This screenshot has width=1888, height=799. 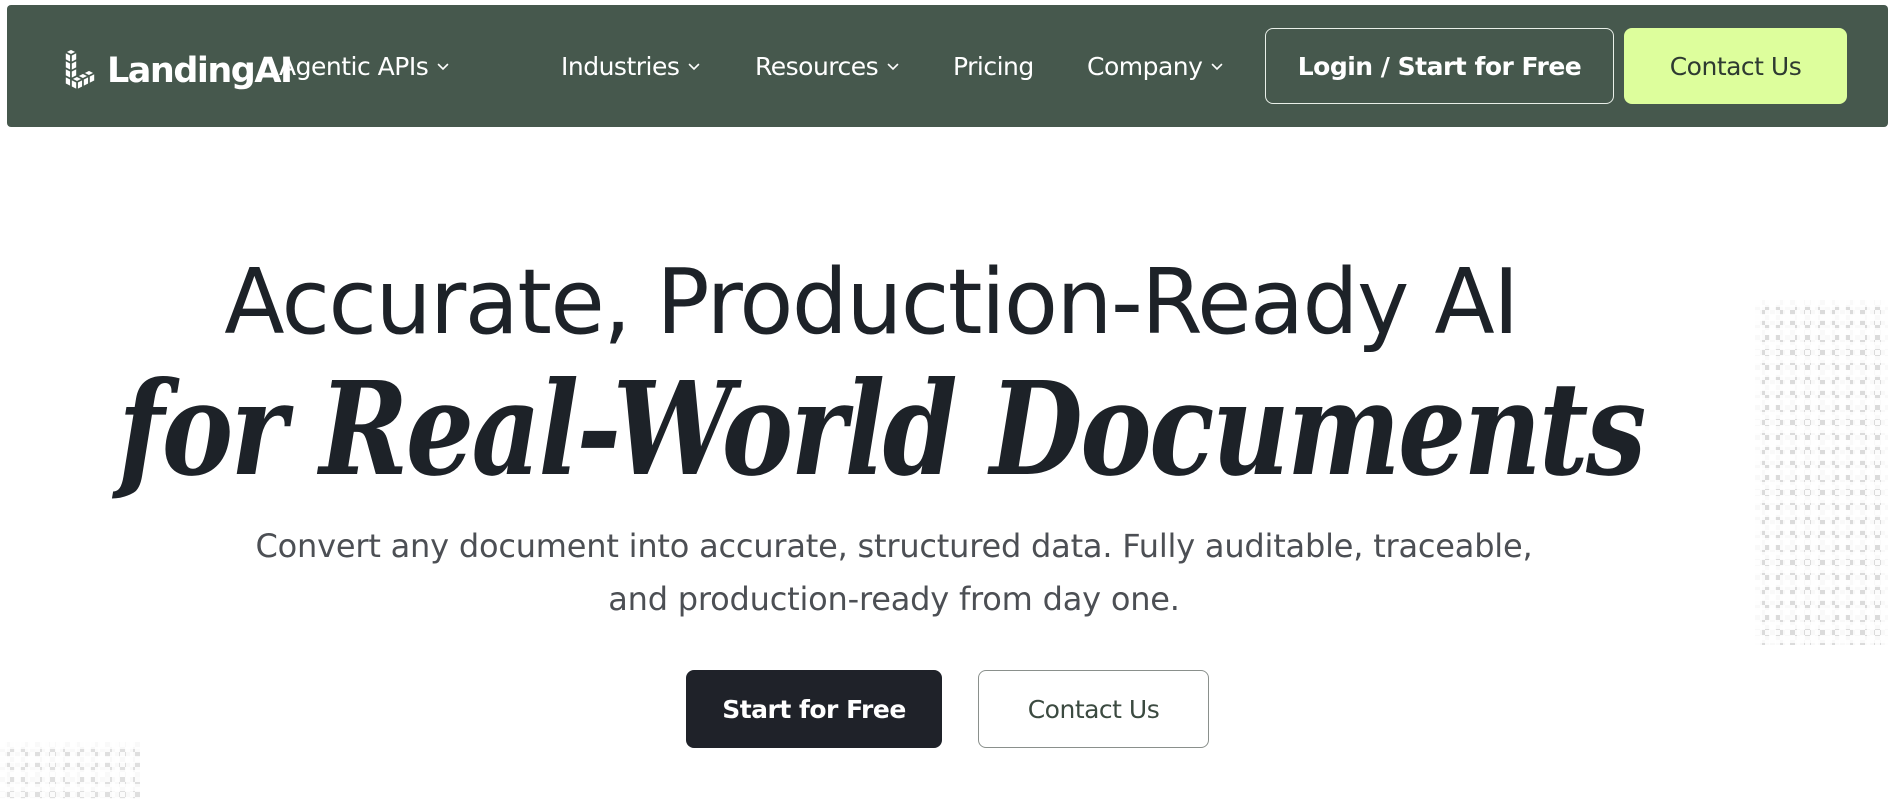 I want to click on nav-item-agentic-apis: Agentic APIs, so click(x=364, y=66).